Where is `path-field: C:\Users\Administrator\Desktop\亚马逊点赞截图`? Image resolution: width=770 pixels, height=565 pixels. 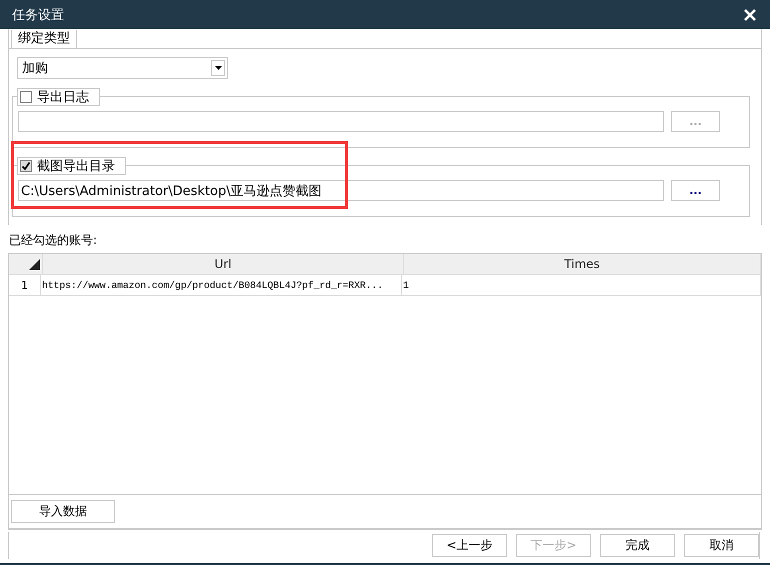 path-field: C:\Users\Administrator\Desktop\亚马逊点赞截图 is located at coordinates (341, 190).